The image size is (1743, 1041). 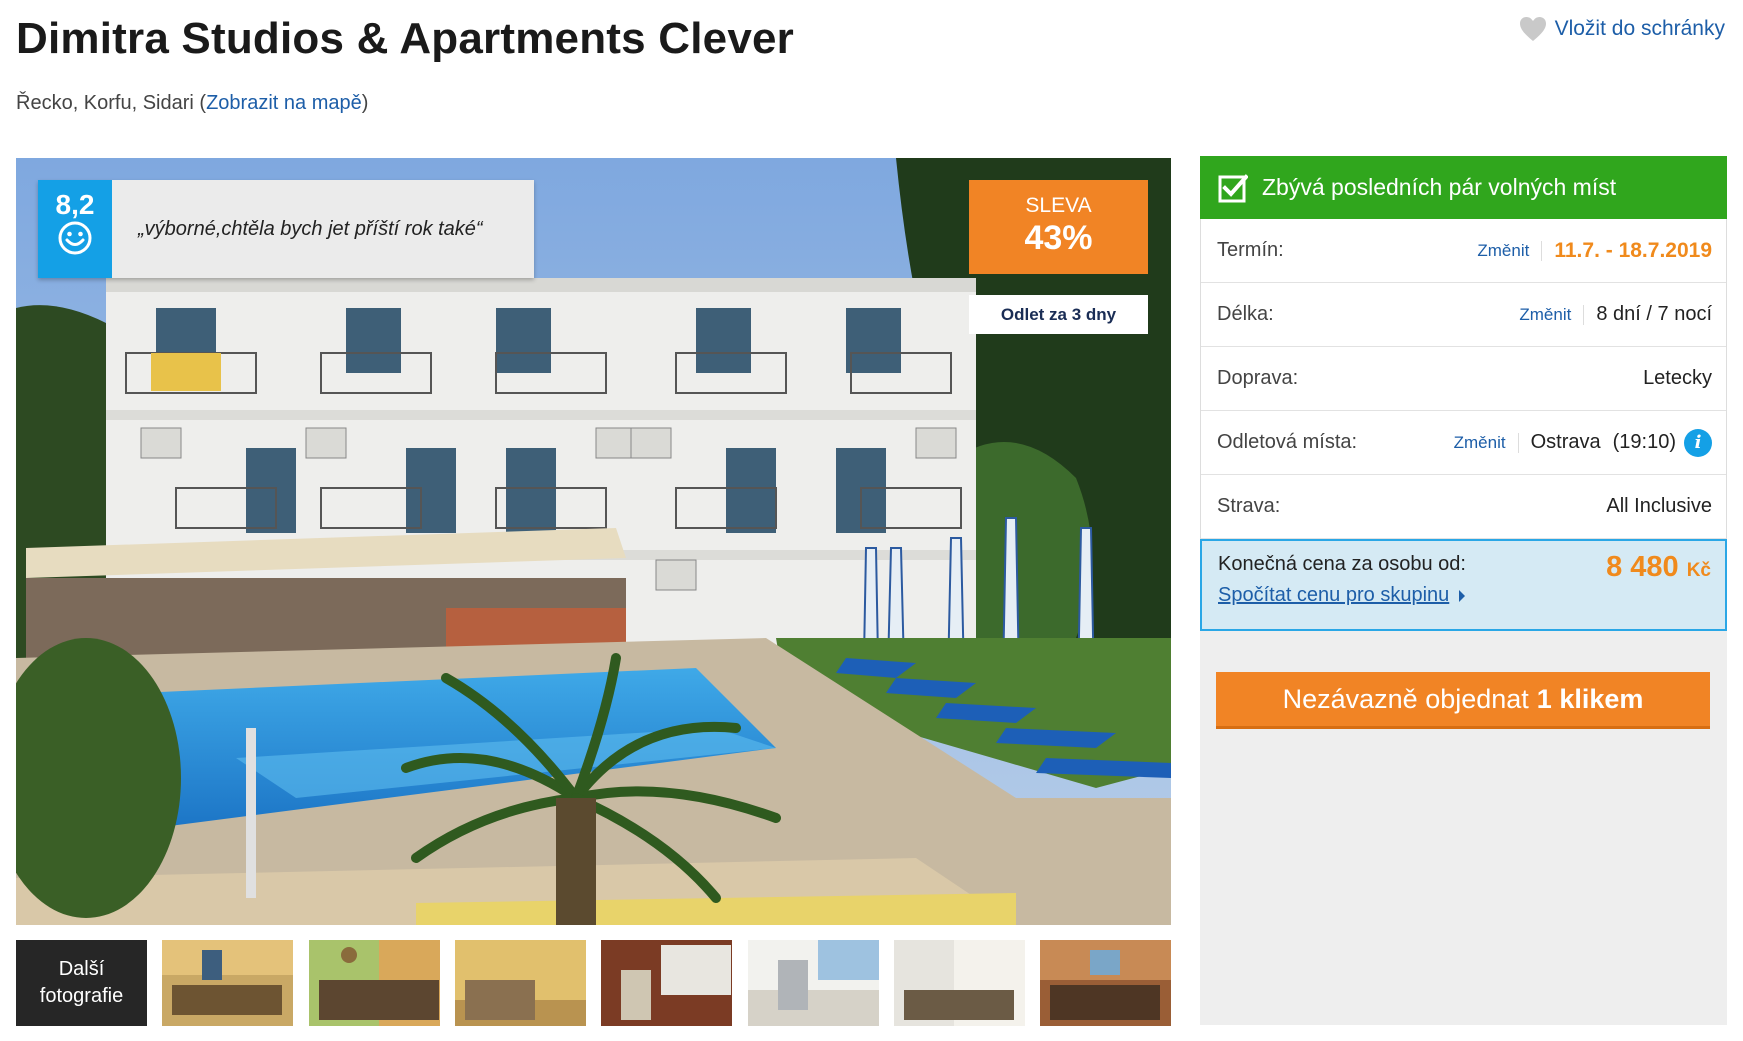 I want to click on location: Řecko, Korfu, Sidari (Zobrazit na mapě), so click(x=192, y=103).